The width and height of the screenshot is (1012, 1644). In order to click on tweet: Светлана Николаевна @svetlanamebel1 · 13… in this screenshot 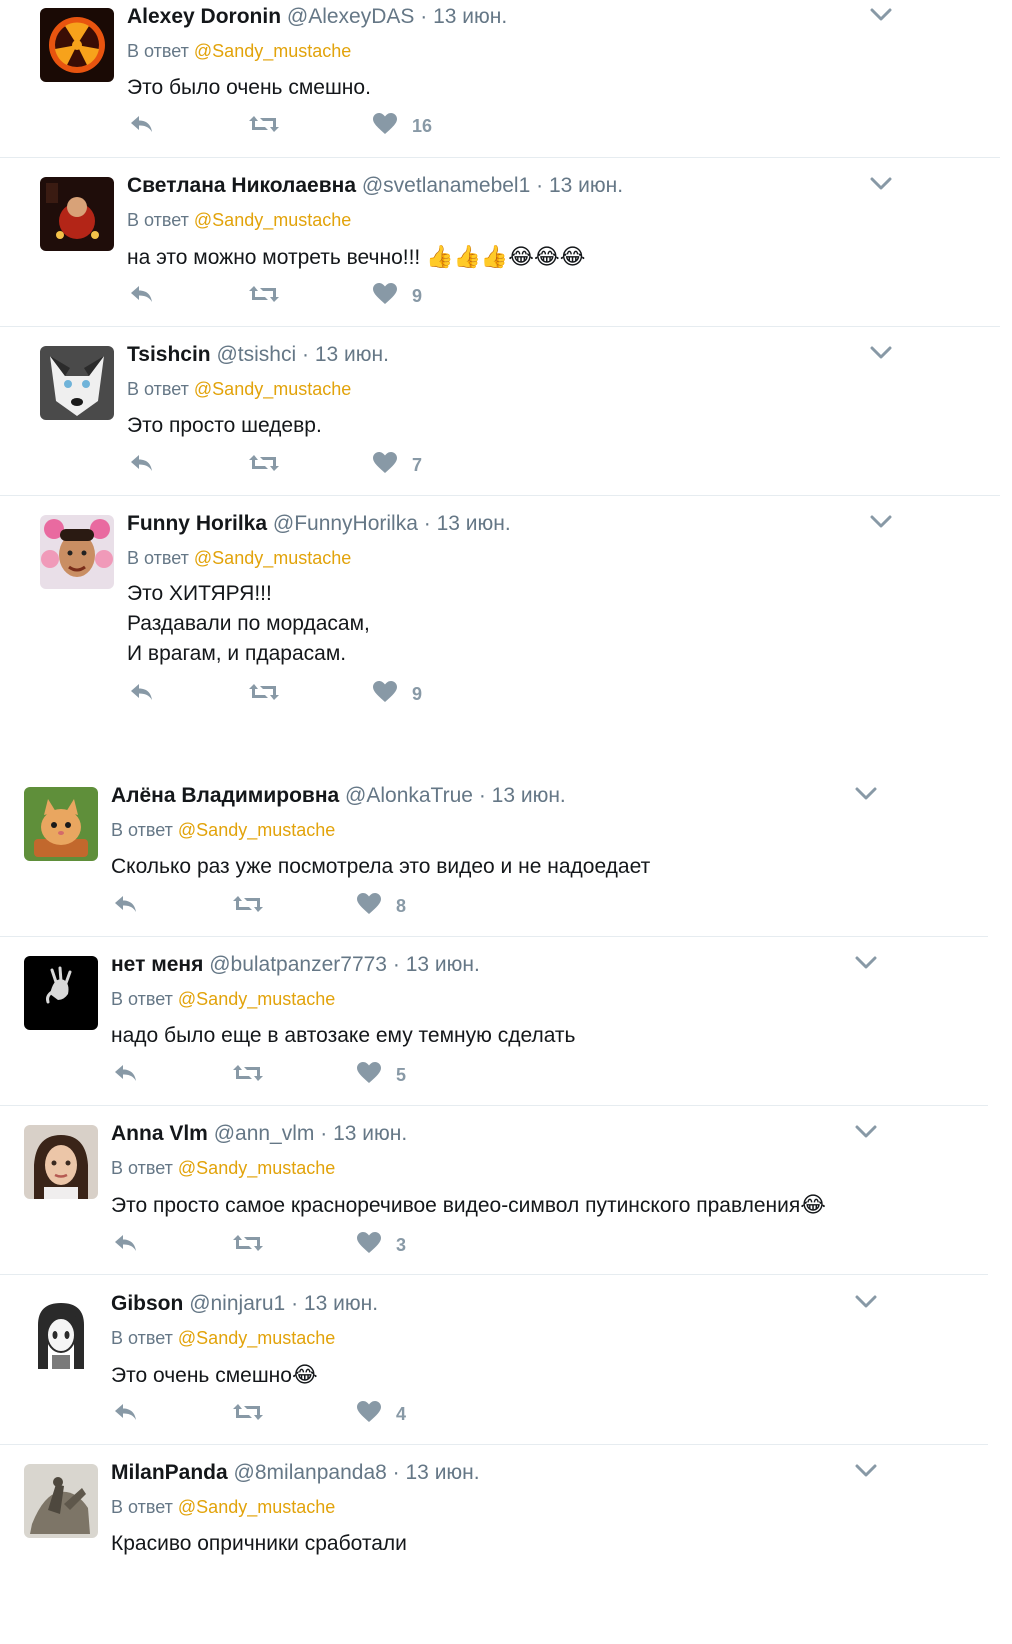, I will do `click(500, 248)`.